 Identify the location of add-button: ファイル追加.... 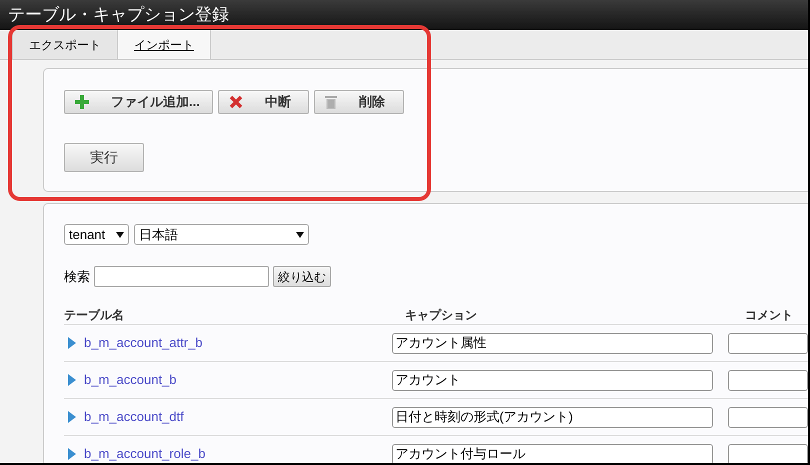
(138, 102).